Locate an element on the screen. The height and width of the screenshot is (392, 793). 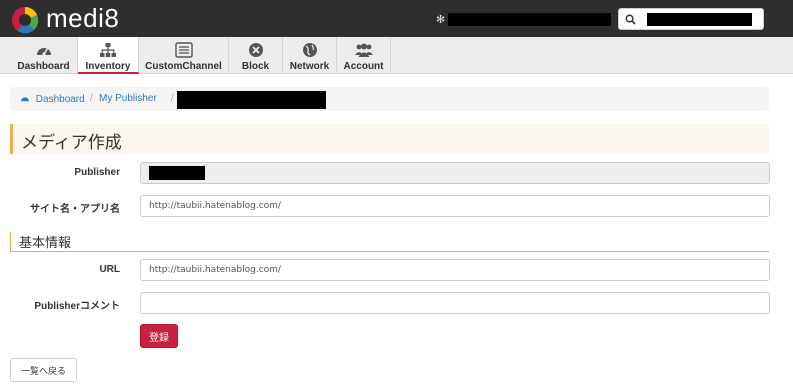
nav-label: Inventory is located at coordinates (108, 66).